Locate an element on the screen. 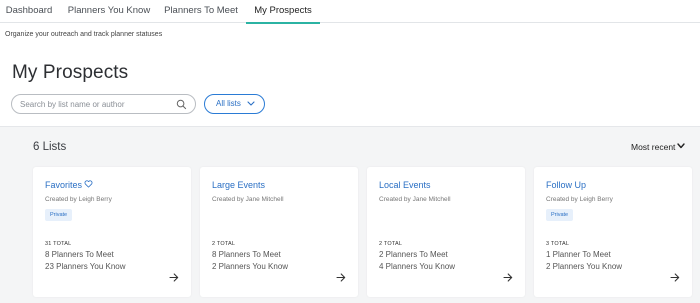  list-card-title: Favorites is located at coordinates (63, 185).